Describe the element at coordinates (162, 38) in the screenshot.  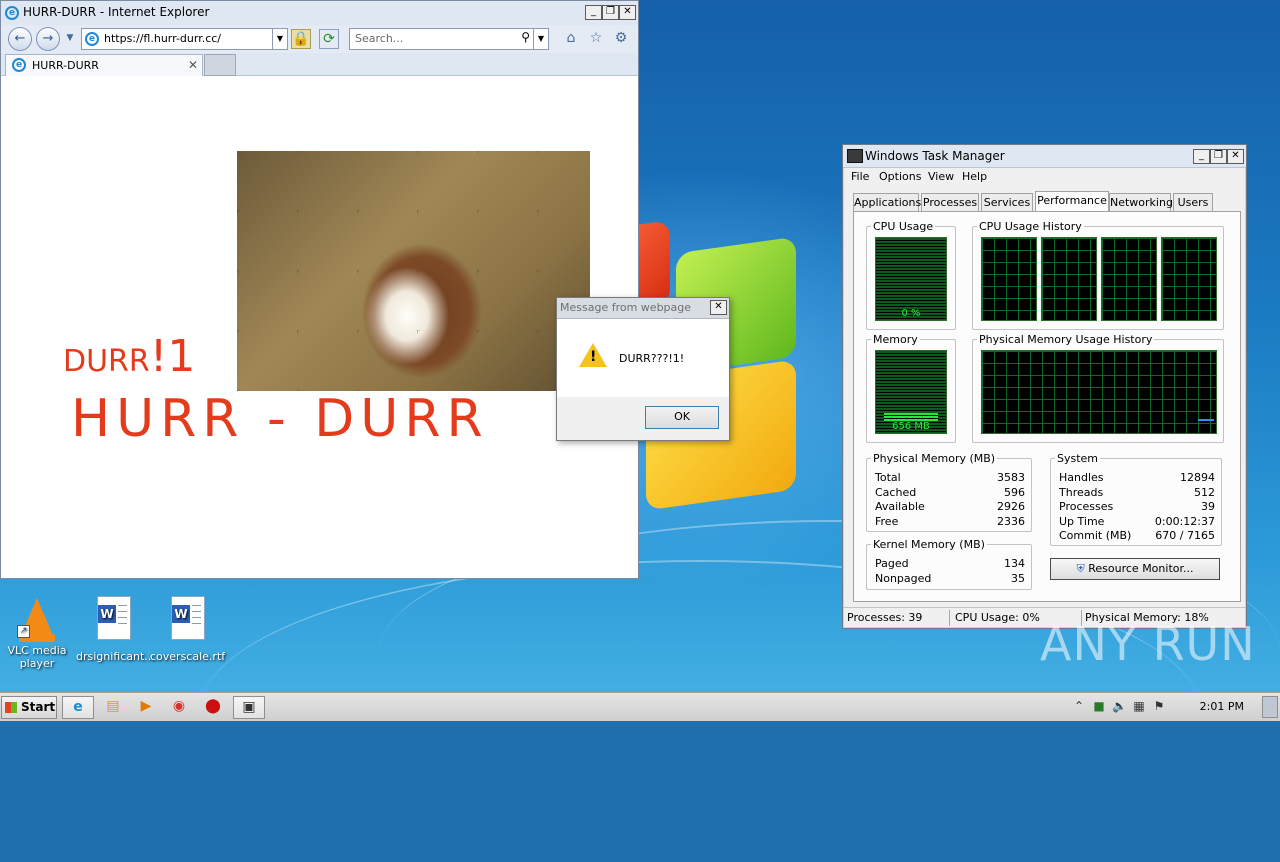
I see `address-input: https://fl.hurr-durr.cc/` at that location.